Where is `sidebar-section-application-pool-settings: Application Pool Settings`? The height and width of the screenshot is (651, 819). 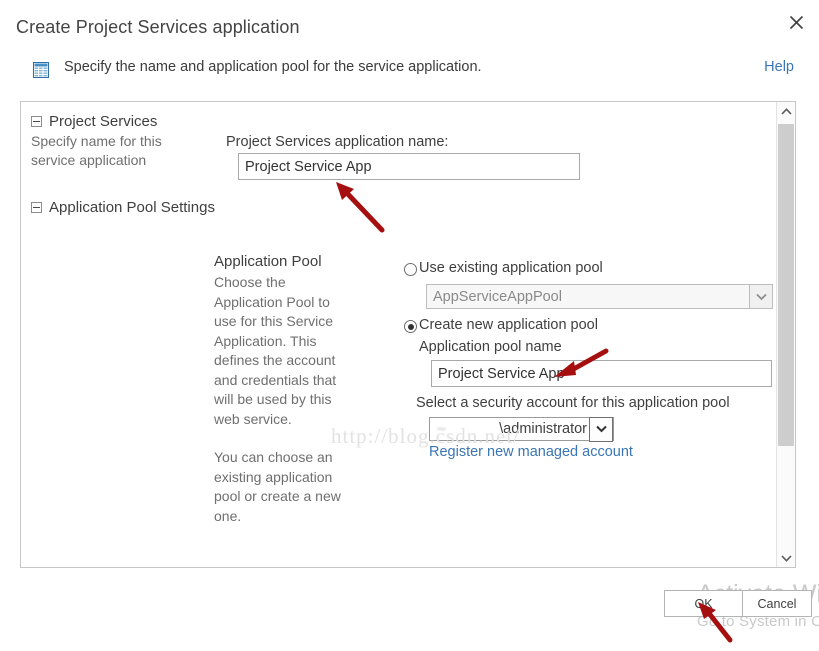
sidebar-section-application-pool-settings: Application Pool Settings is located at coordinates (123, 207).